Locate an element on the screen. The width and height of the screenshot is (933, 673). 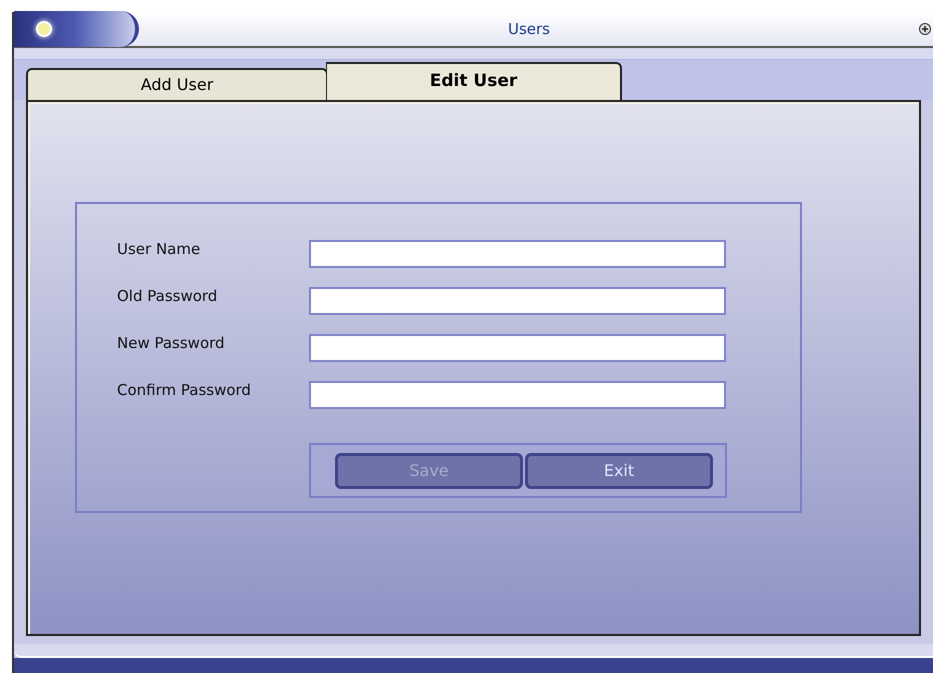
field-label: New Password is located at coordinates (171, 343).